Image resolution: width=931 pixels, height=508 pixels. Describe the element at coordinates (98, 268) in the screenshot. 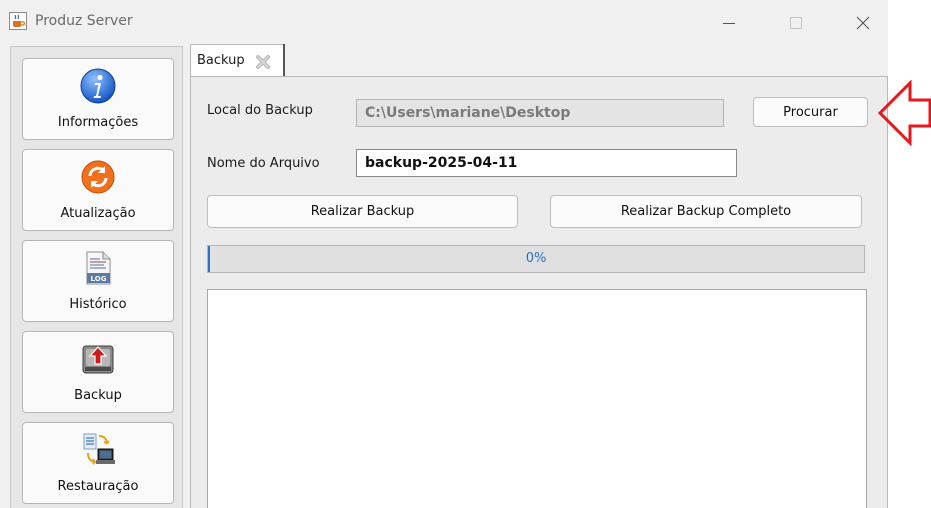

I see `log-file-icon: LOG` at that location.